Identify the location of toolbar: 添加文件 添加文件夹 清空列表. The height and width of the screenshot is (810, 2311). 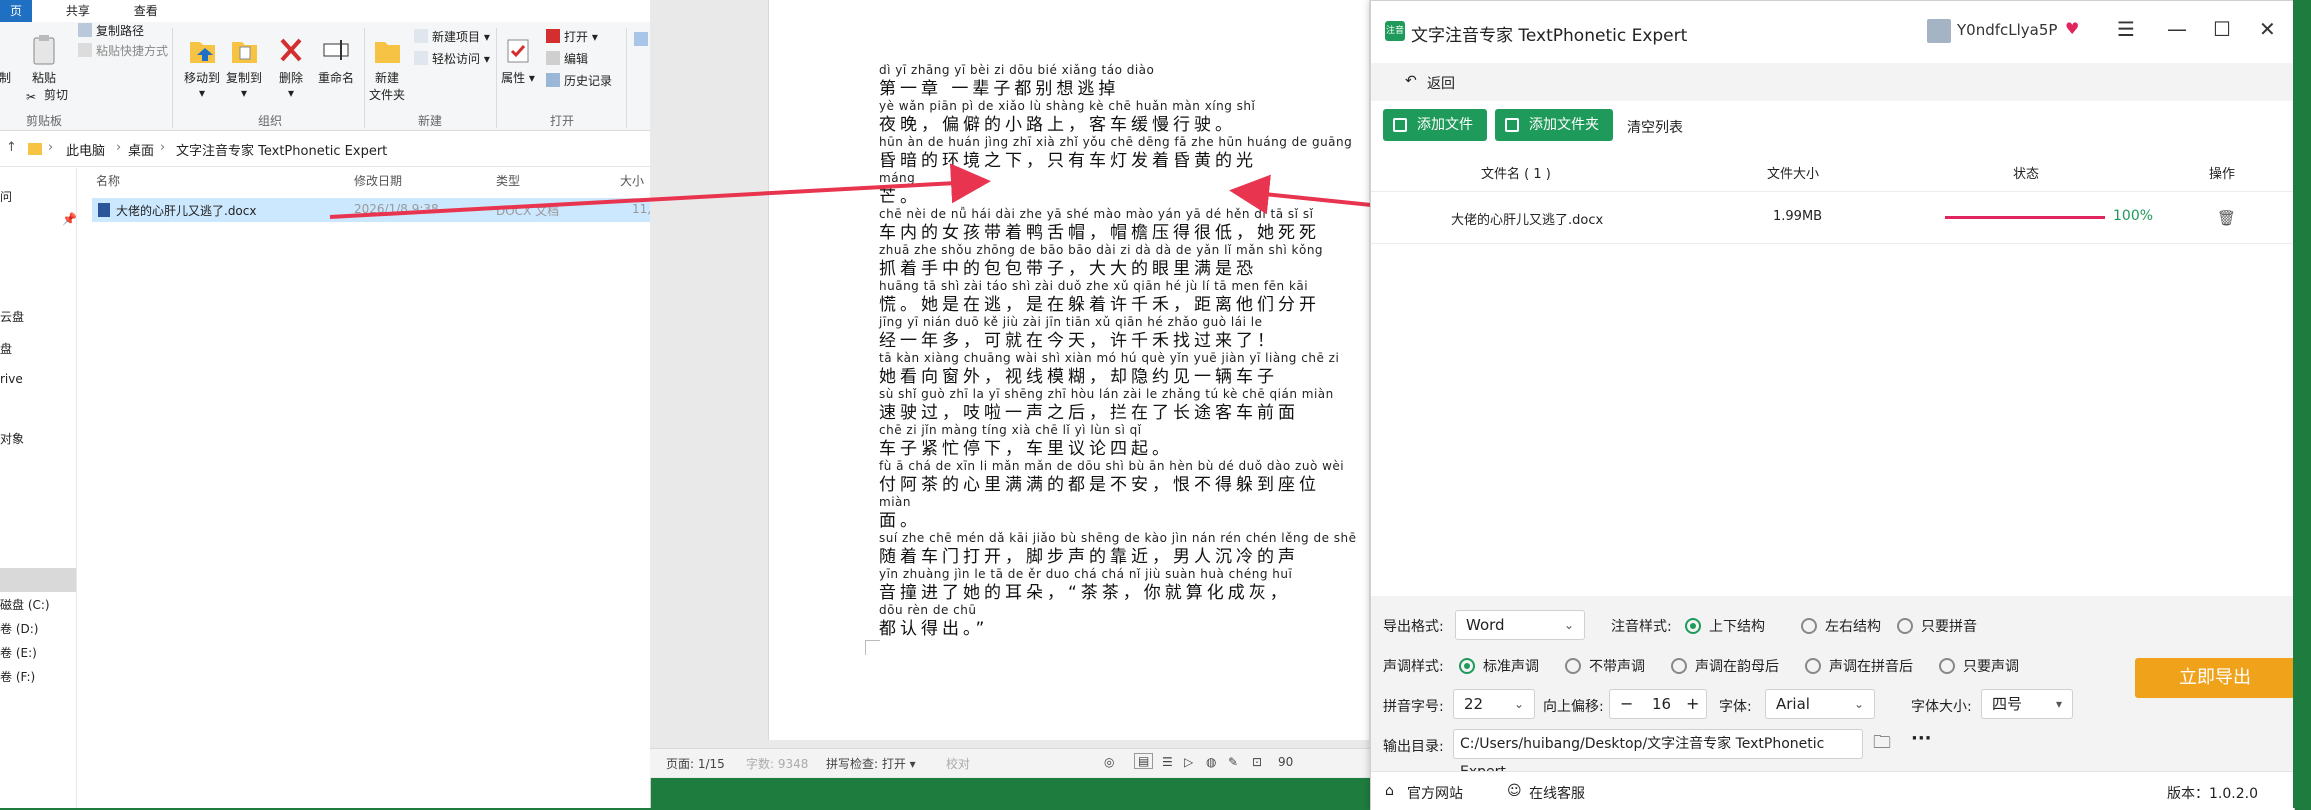
(1832, 127).